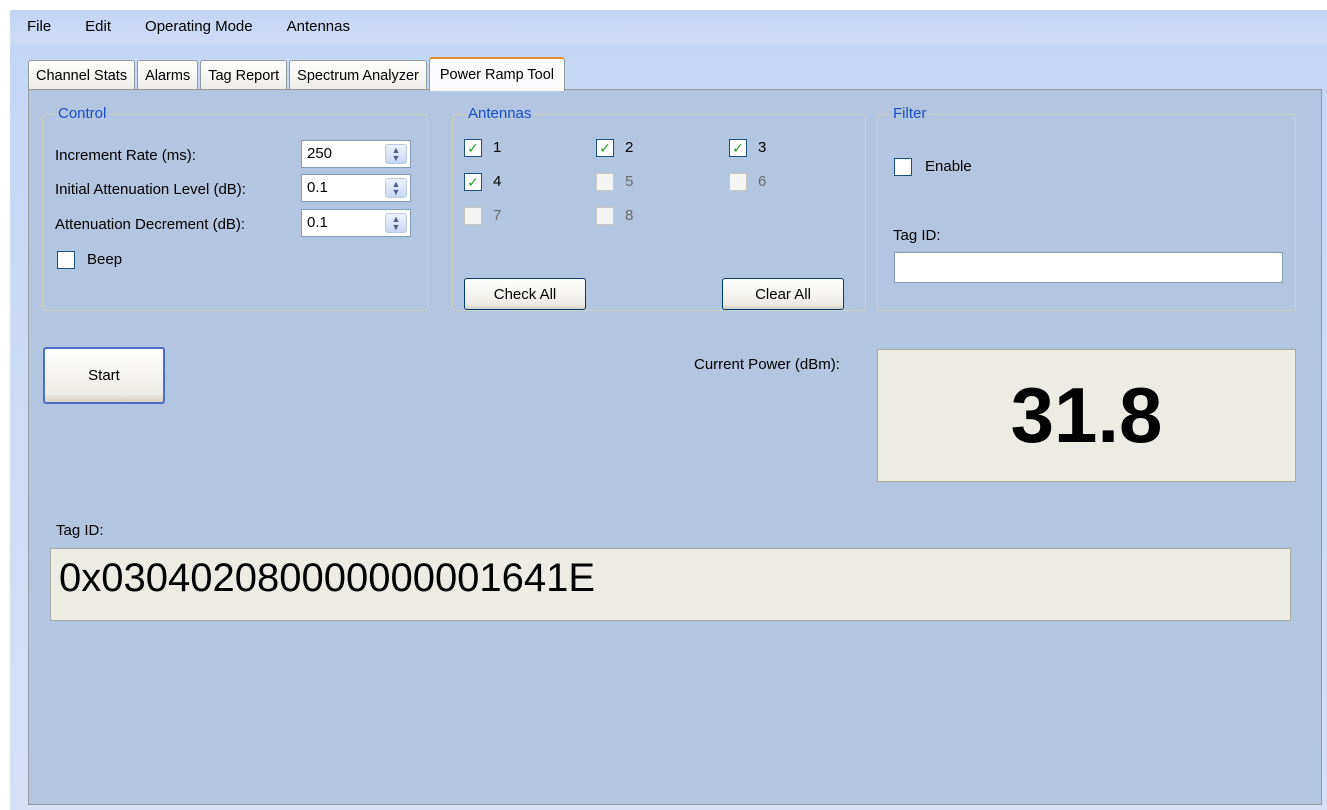 This screenshot has width=1327, height=810. Describe the element at coordinates (356, 188) in the screenshot. I see `initial-attenuation-spinner: 0.1 ▲ ▼` at that location.